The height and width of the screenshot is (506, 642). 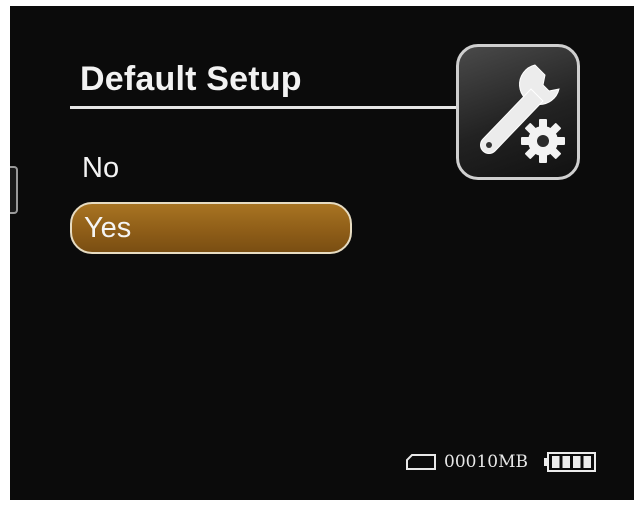 I want to click on menu-item-yes: Yes, so click(x=211, y=228).